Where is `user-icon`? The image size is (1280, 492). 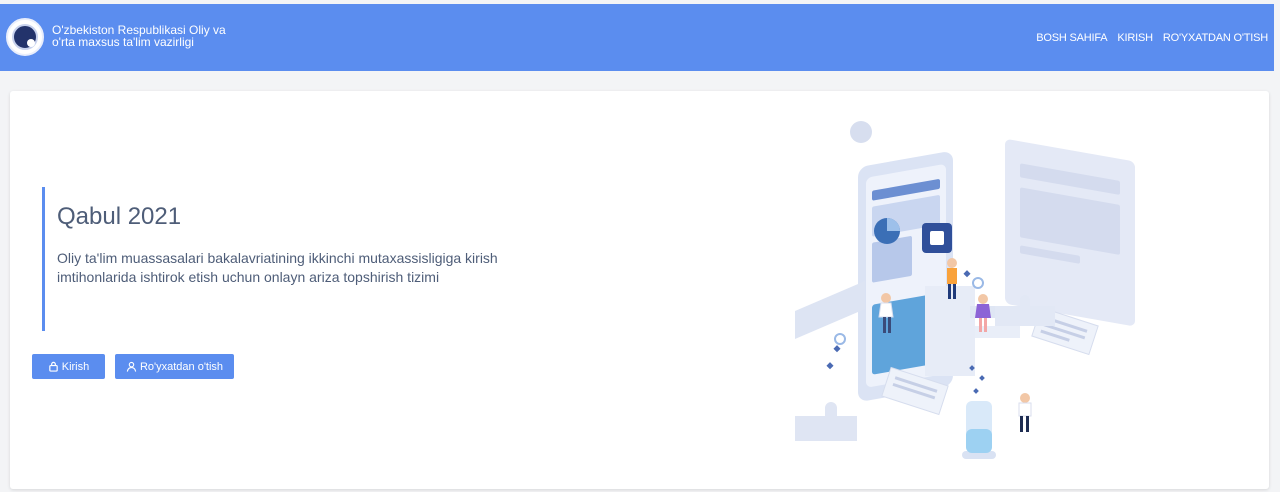
user-icon is located at coordinates (131, 366).